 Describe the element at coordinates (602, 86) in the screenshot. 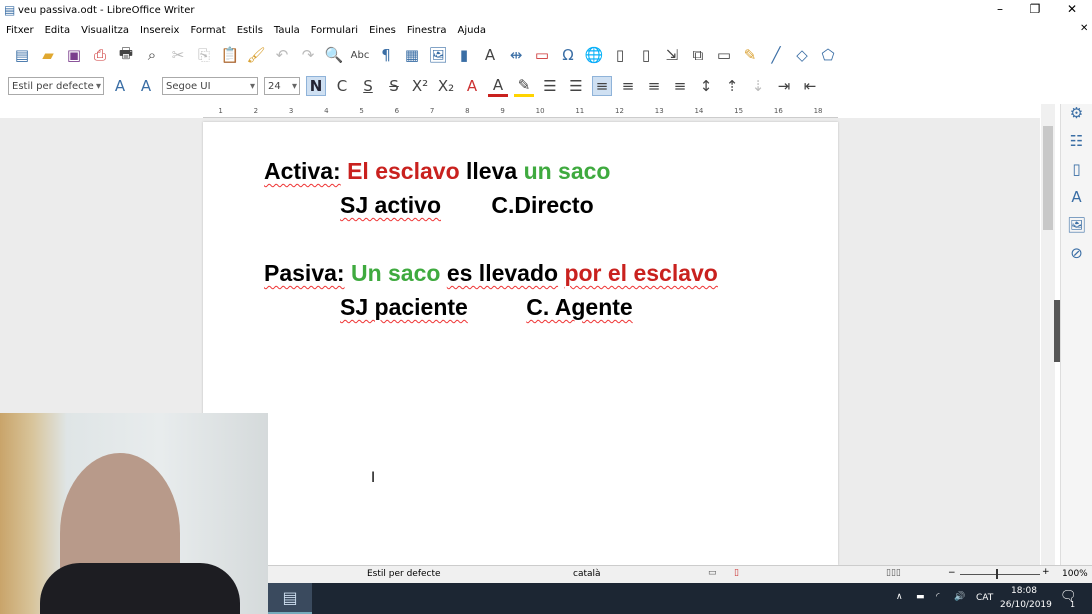

I see `align-left-icon: ≡` at that location.